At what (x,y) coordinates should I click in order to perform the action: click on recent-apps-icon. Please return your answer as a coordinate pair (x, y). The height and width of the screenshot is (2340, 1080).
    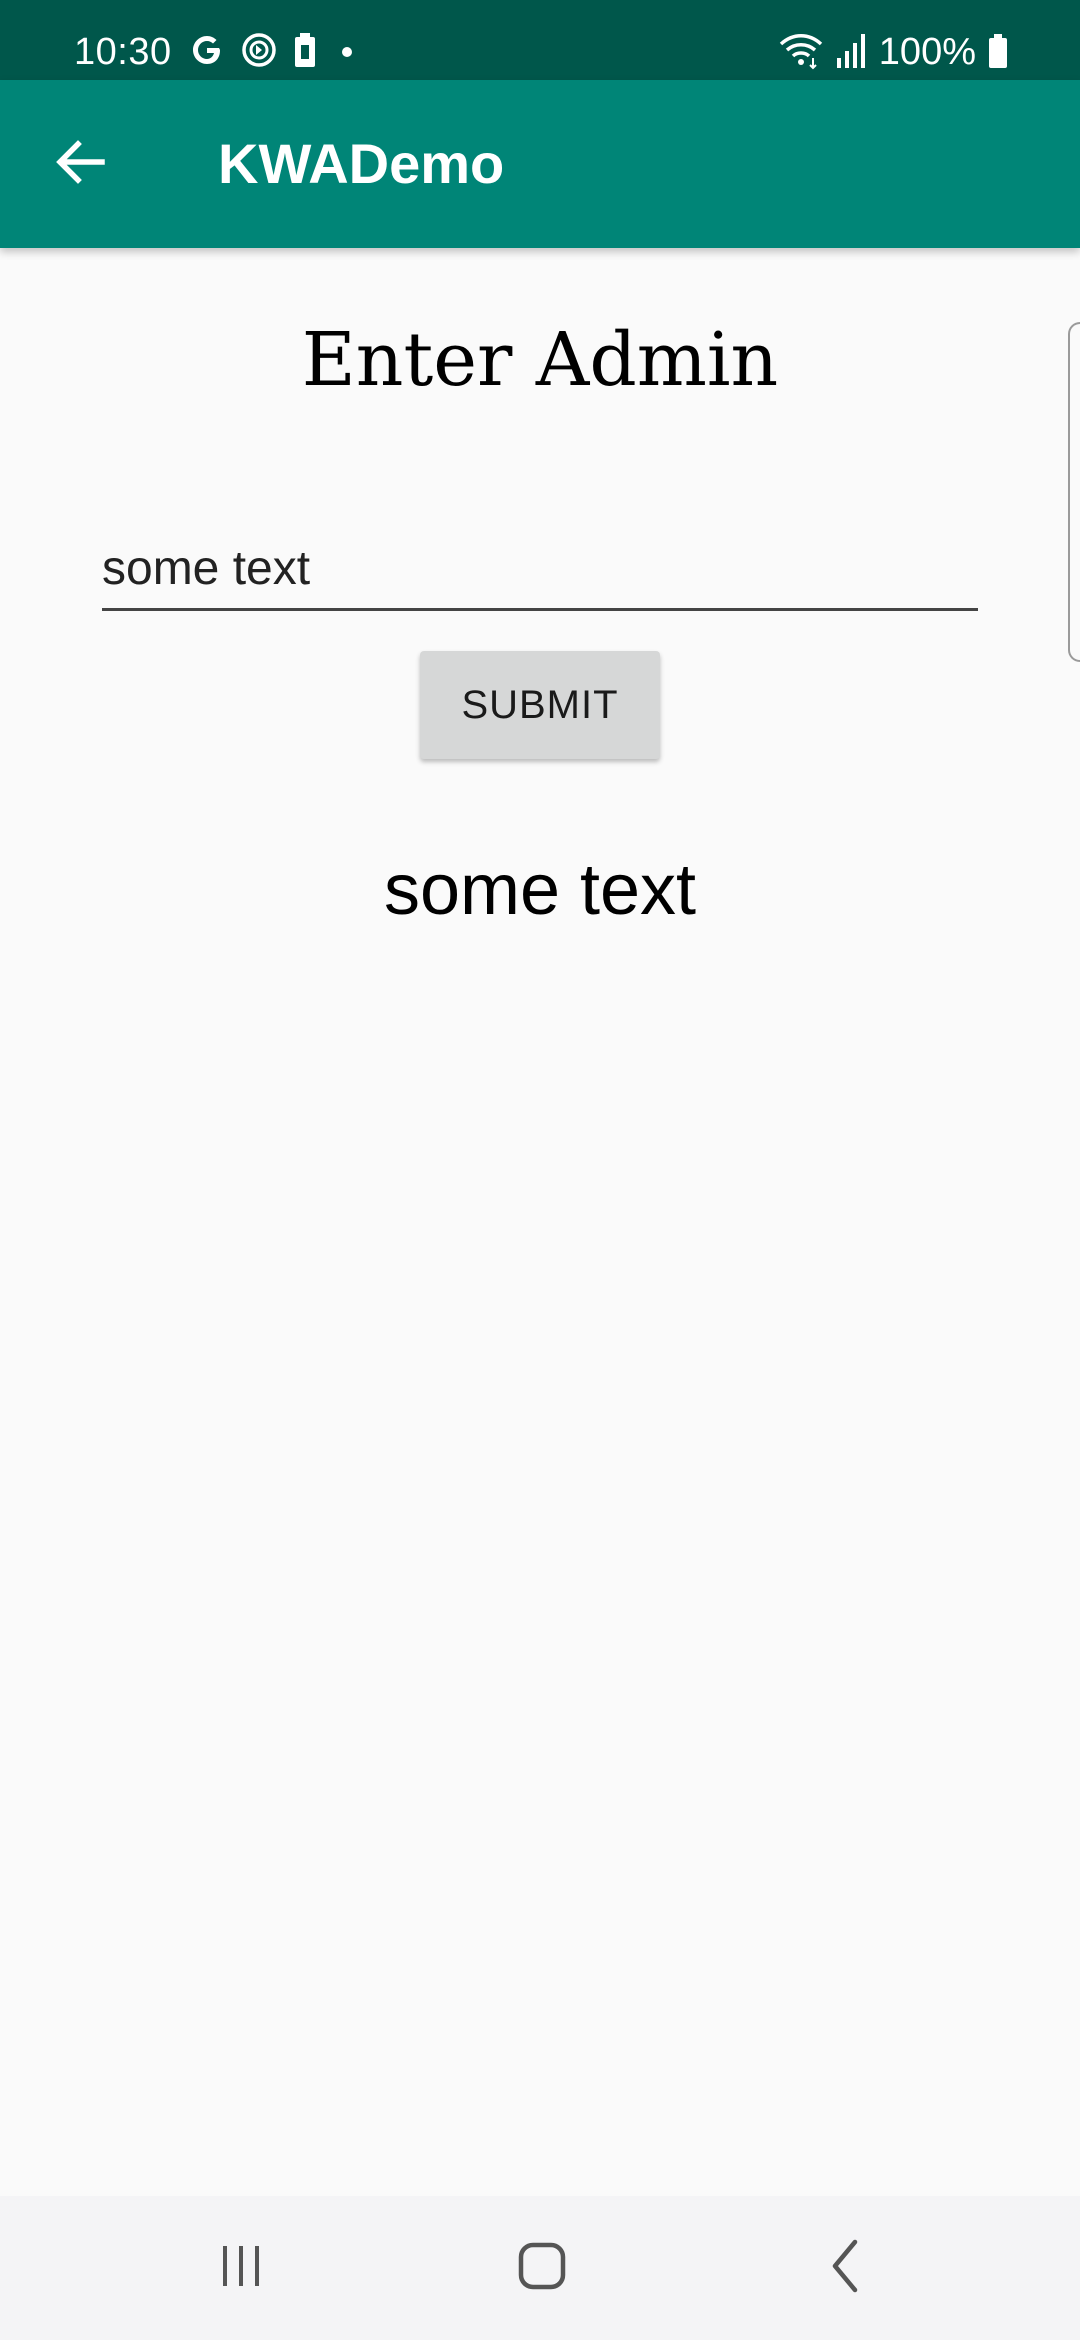
    Looking at the image, I should click on (241, 2268).